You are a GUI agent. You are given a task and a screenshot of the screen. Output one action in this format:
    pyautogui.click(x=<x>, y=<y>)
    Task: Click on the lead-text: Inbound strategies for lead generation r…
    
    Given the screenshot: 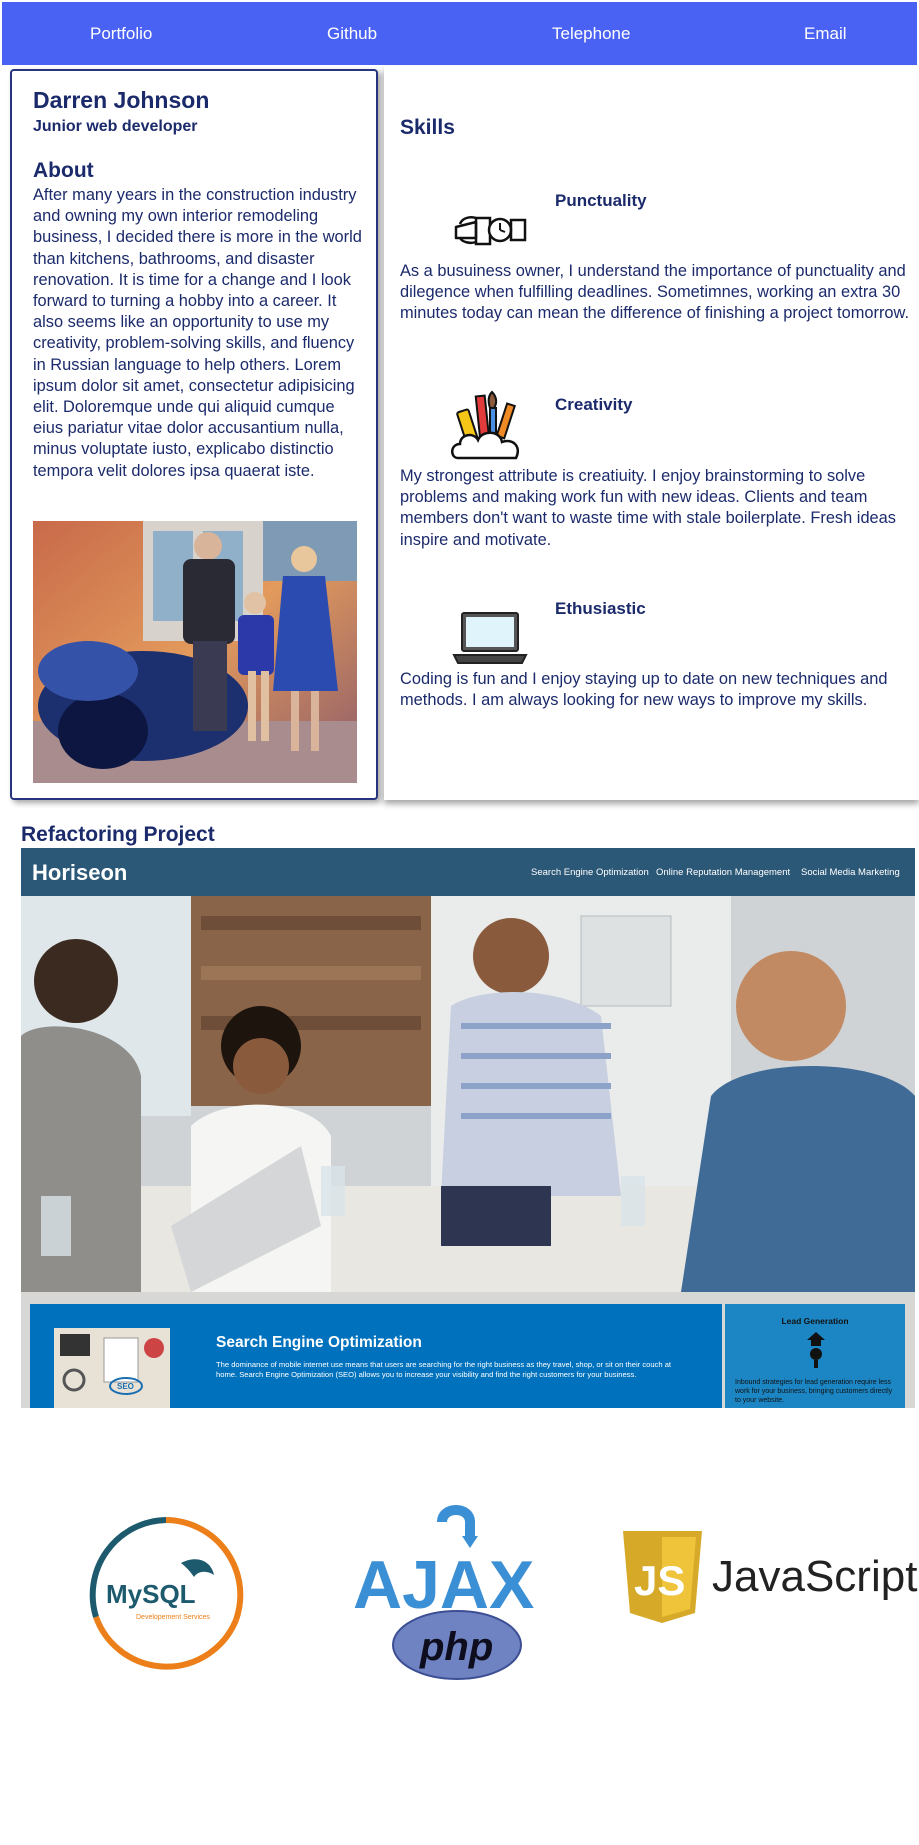 What is the action you would take?
    pyautogui.click(x=814, y=1391)
    